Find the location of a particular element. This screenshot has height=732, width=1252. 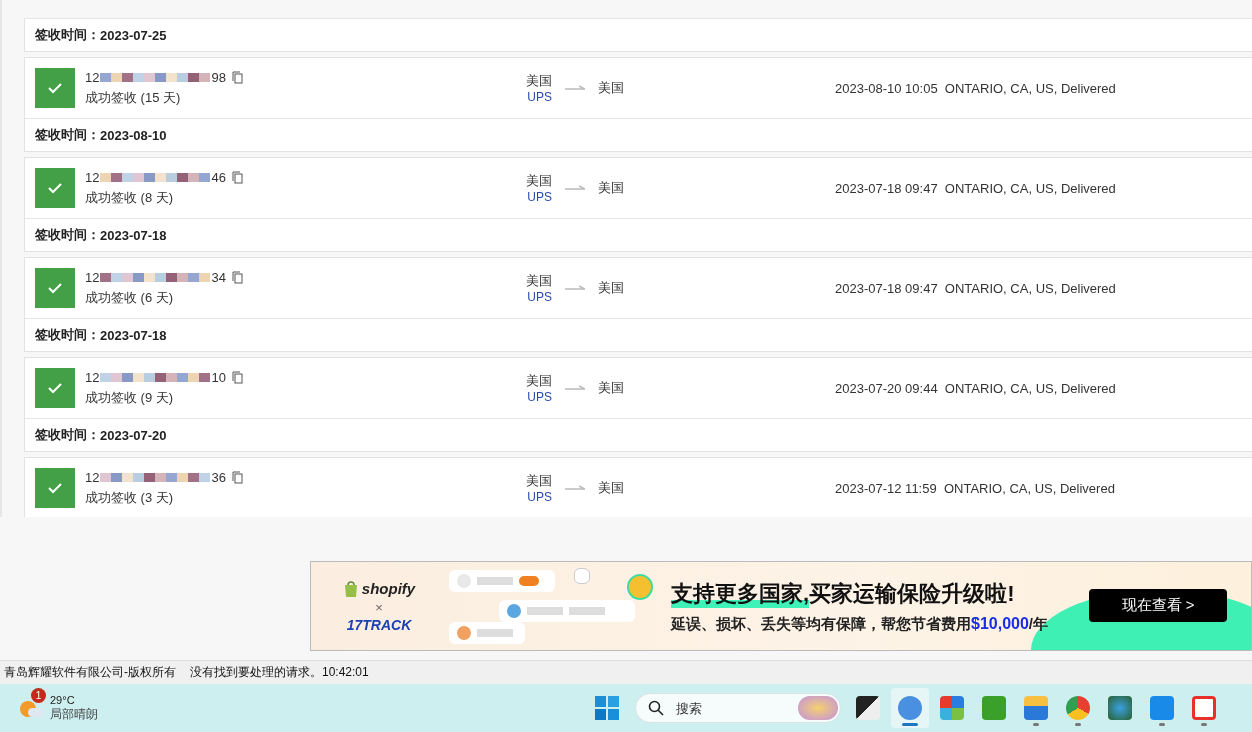

brand-name: shopify is located at coordinates (388, 588).